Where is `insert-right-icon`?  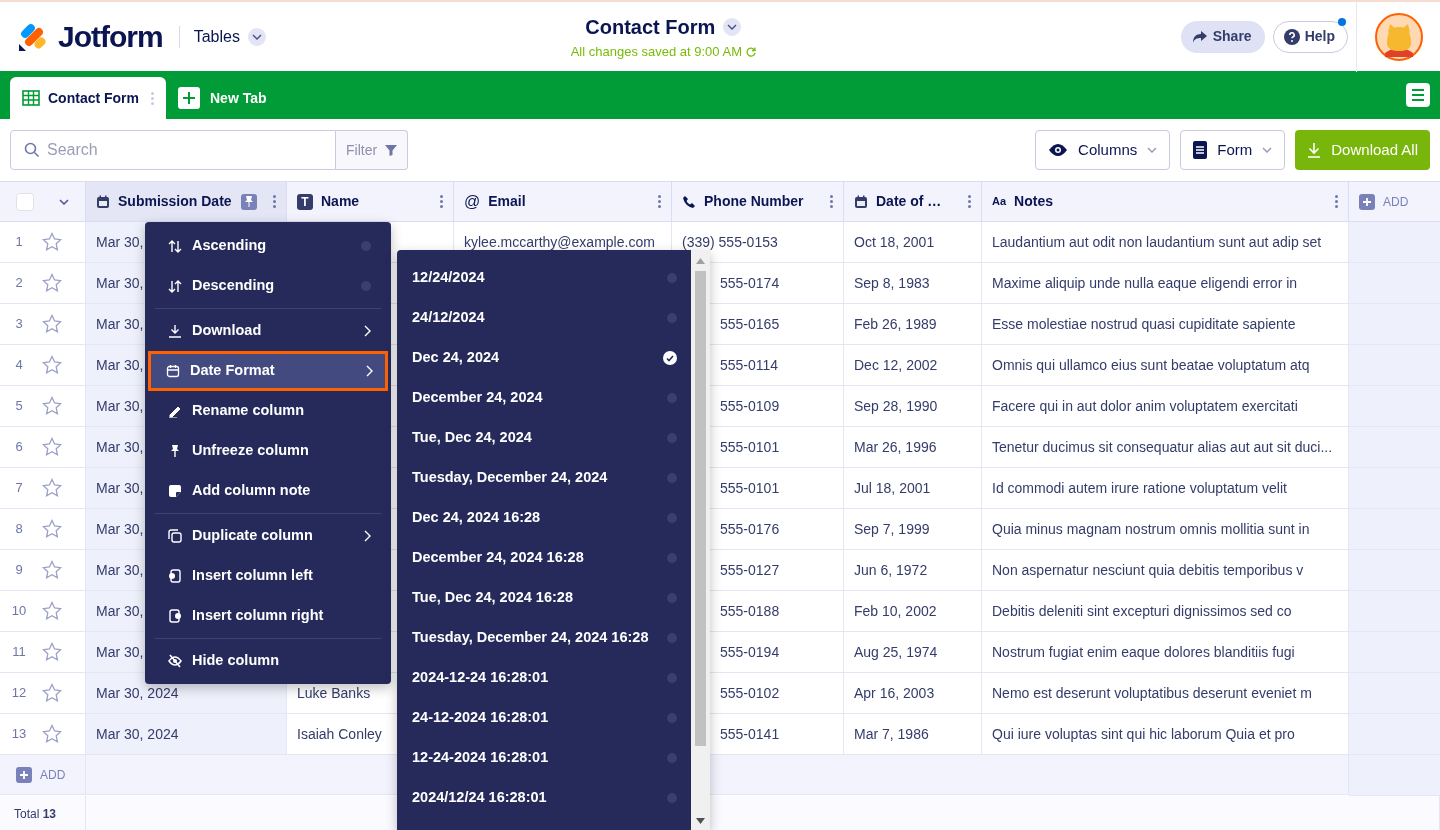
insert-right-icon is located at coordinates (175, 616).